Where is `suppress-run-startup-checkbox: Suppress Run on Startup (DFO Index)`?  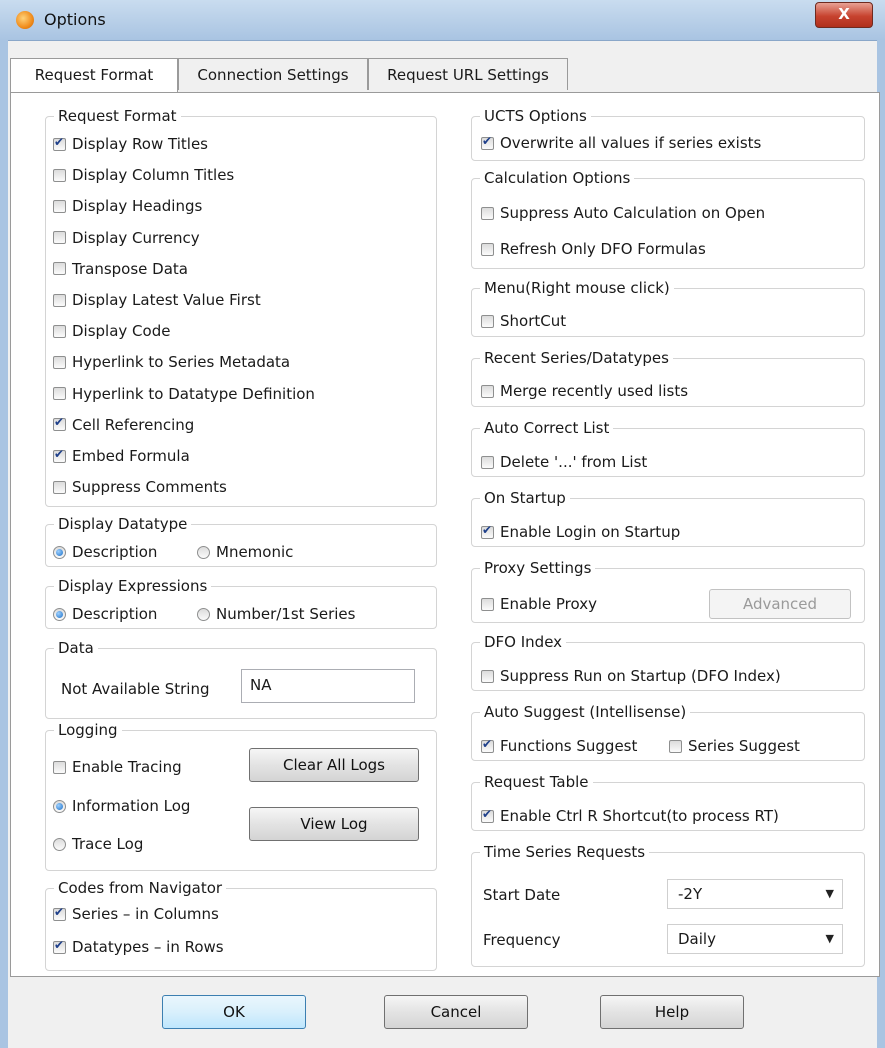 suppress-run-startup-checkbox: Suppress Run on Startup (DFO Index) is located at coordinates (631, 676).